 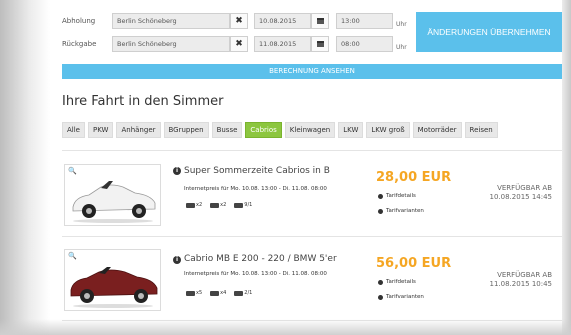 What do you see at coordinates (260, 259) in the screenshot?
I see `car-title: Cabrio MB E 200 - 220 / BMW 5'er` at bounding box center [260, 259].